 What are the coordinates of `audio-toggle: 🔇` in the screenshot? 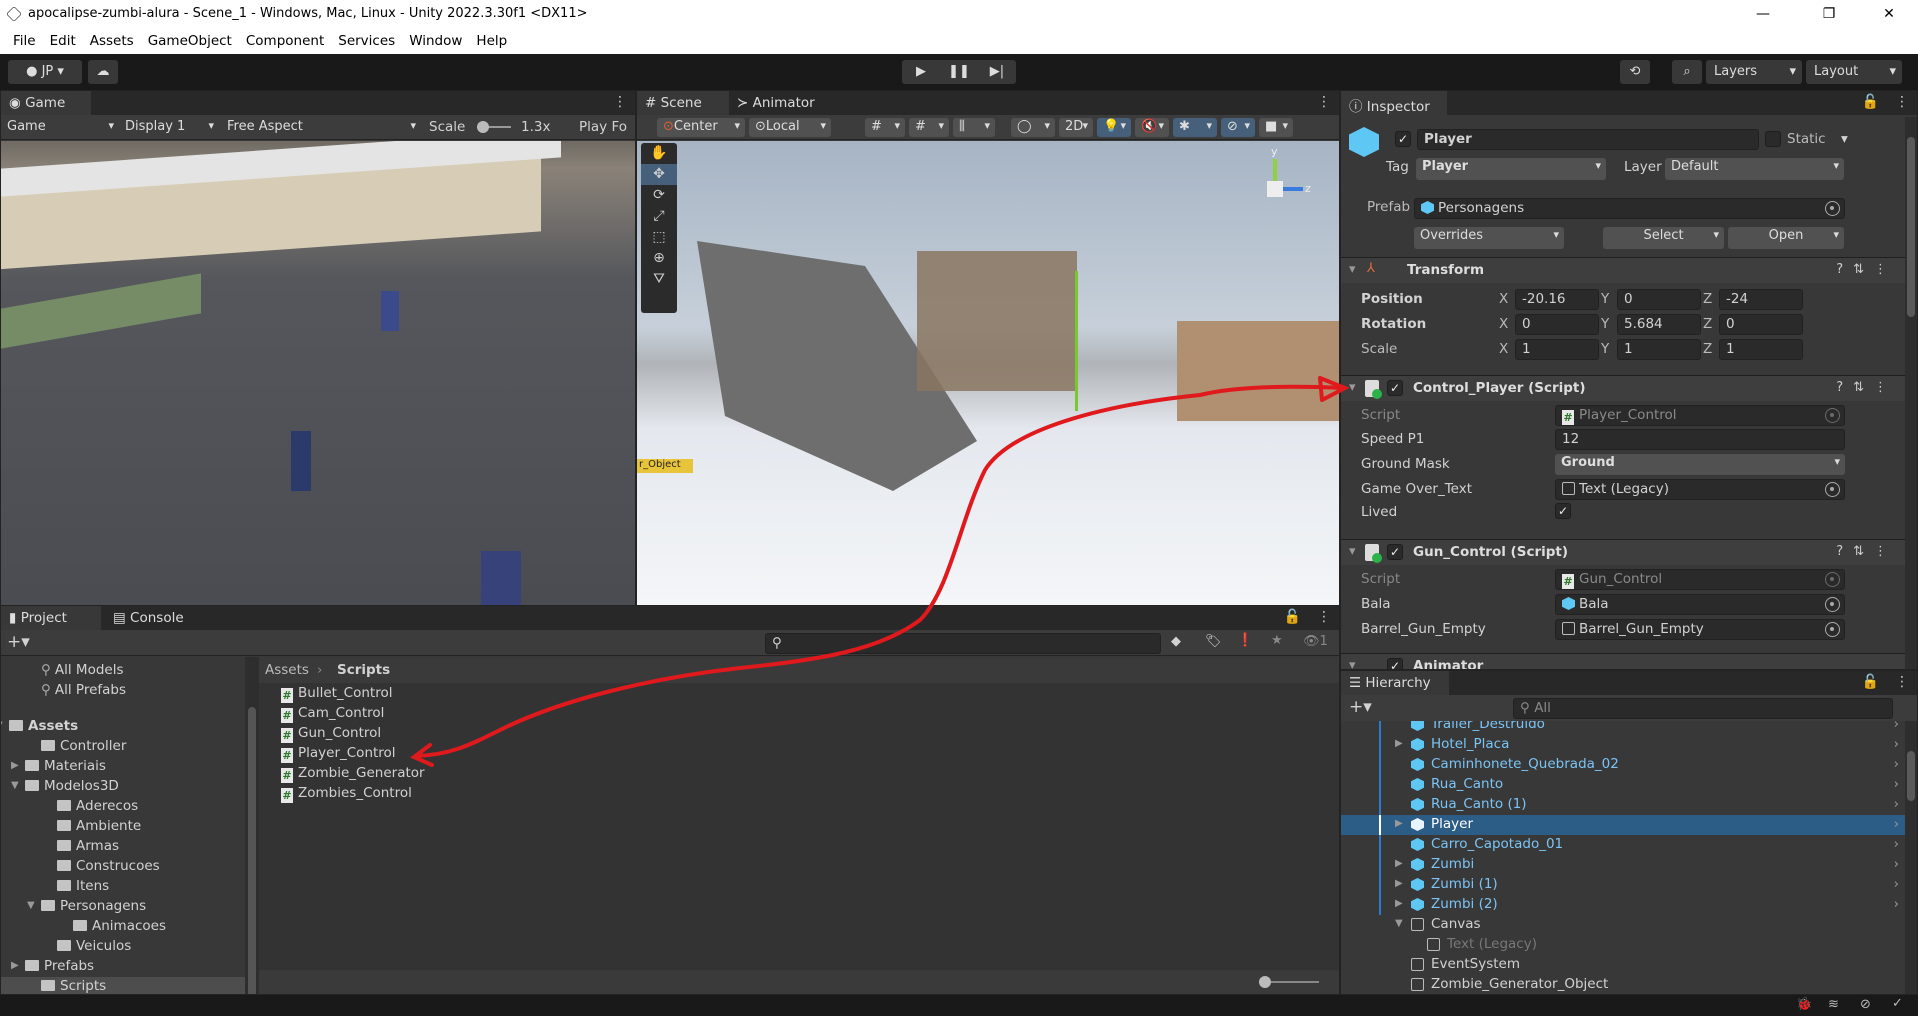 It's located at (1152, 127).